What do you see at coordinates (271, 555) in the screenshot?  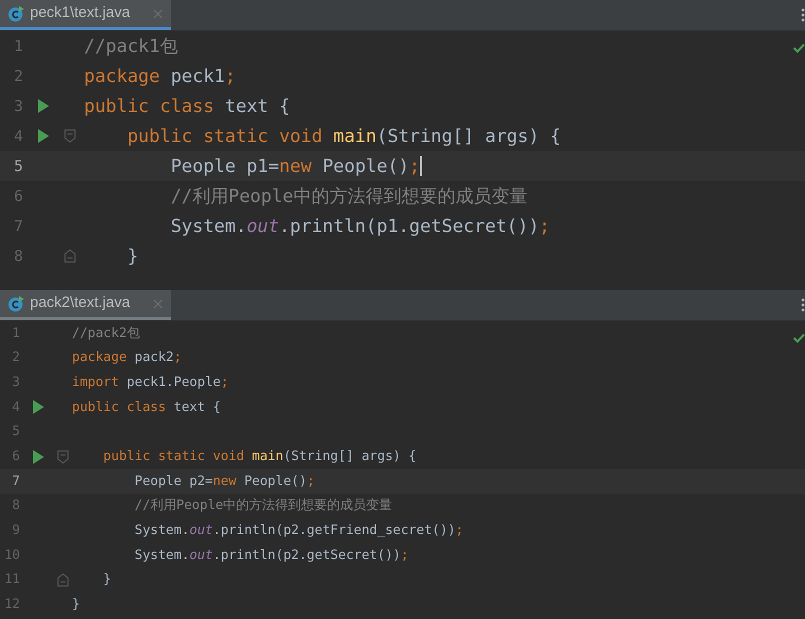 I see `code-line: System.out.println(p2.getSecret());` at bounding box center [271, 555].